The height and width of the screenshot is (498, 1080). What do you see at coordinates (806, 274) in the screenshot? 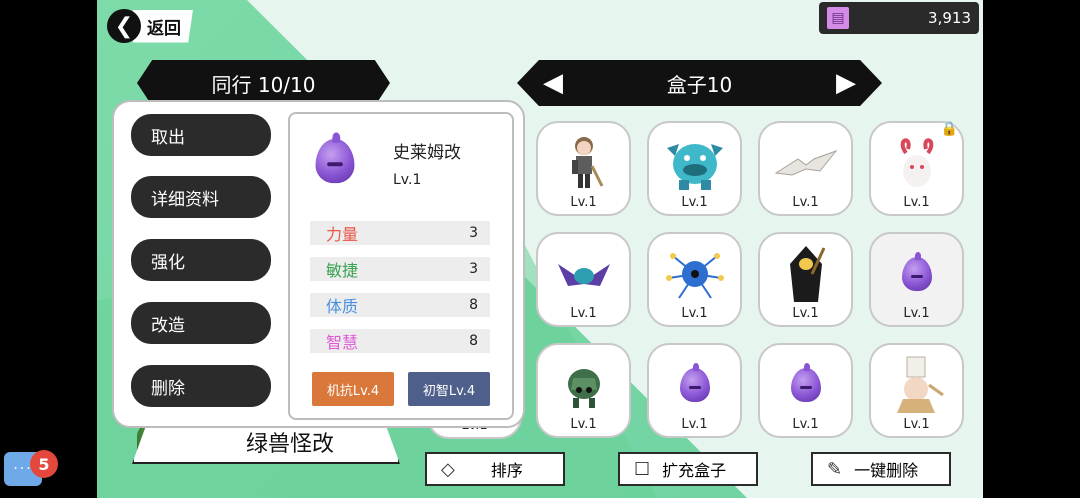
I see `dark-reaper-icon` at bounding box center [806, 274].